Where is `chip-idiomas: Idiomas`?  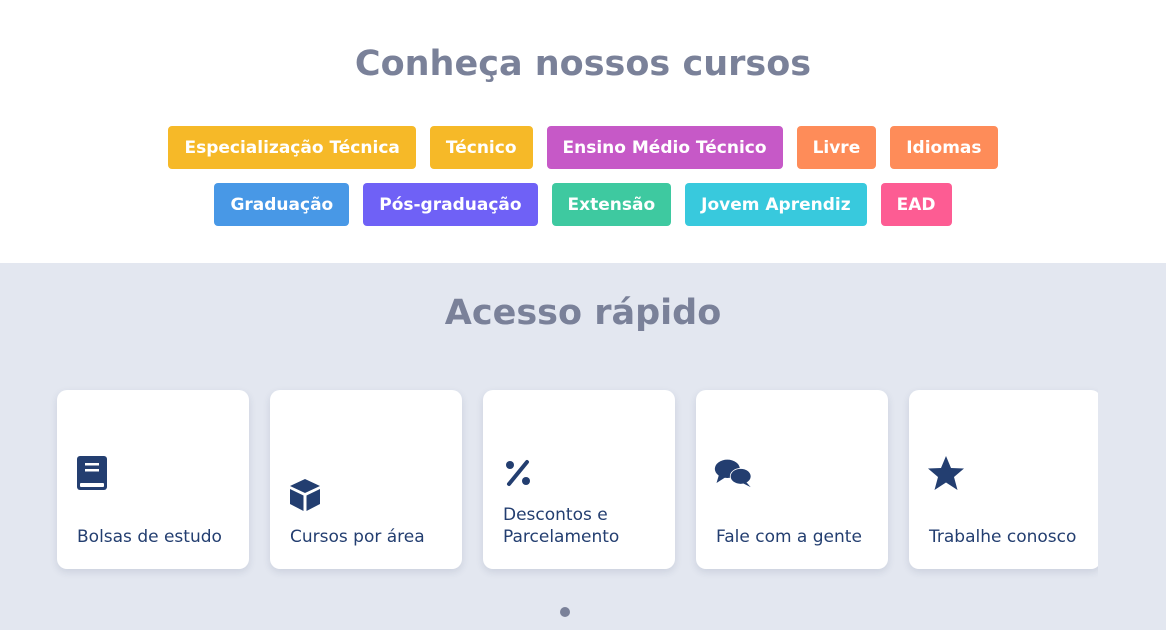
chip-idiomas: Idiomas is located at coordinates (944, 147).